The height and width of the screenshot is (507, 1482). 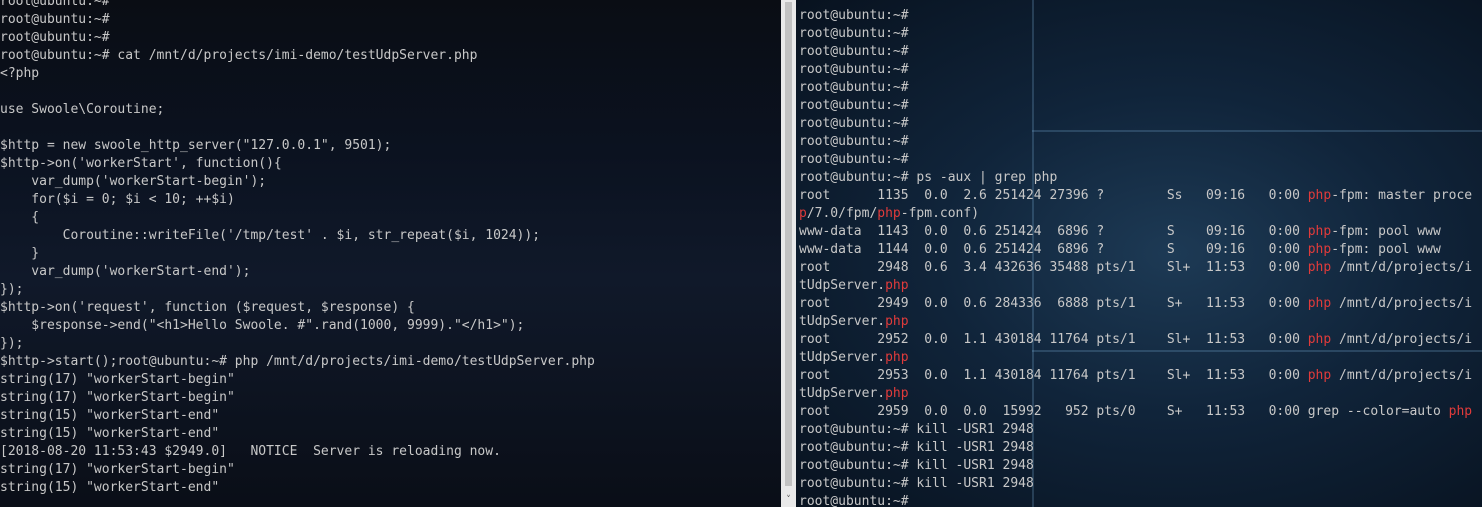 I want to click on vertical-scrollbar: ˅, so click(x=788, y=253).